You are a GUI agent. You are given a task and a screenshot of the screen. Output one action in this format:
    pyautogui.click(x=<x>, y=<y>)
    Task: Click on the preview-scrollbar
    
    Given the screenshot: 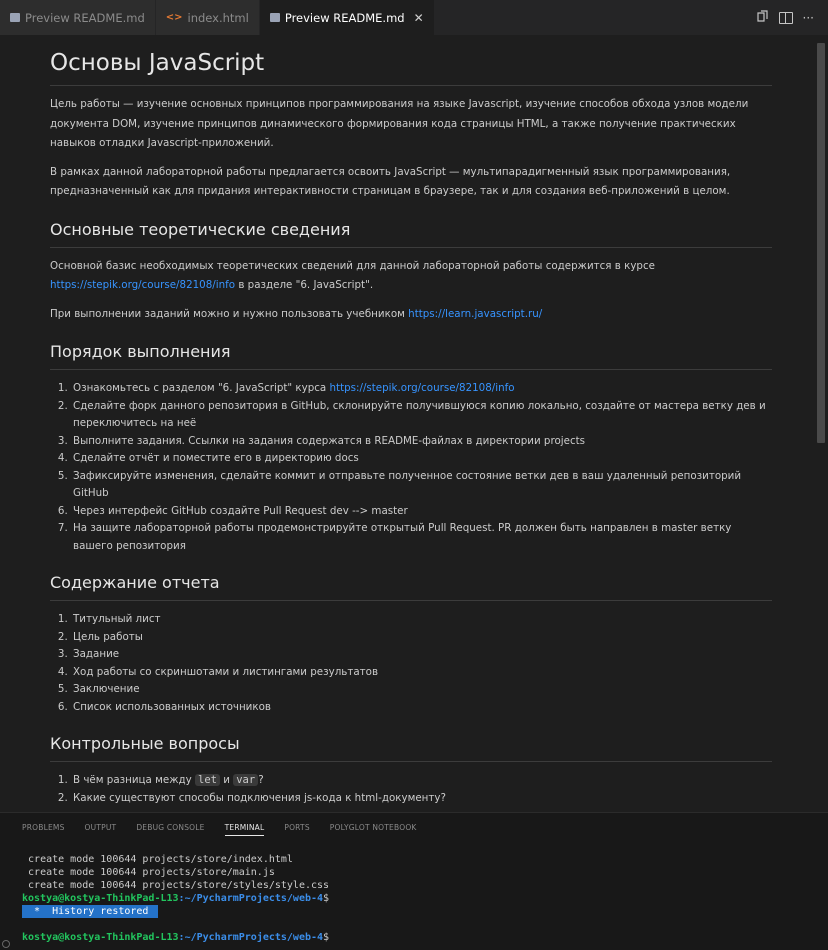 What is the action you would take?
    pyautogui.click(x=821, y=423)
    